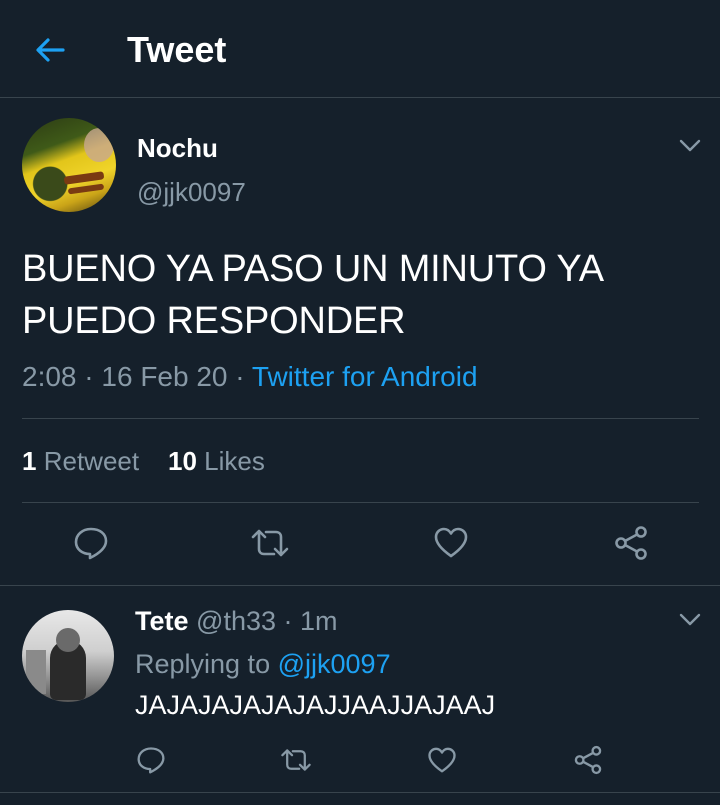 The width and height of the screenshot is (720, 805). I want to click on reply-options-chevron-down-icon, so click(690, 620).